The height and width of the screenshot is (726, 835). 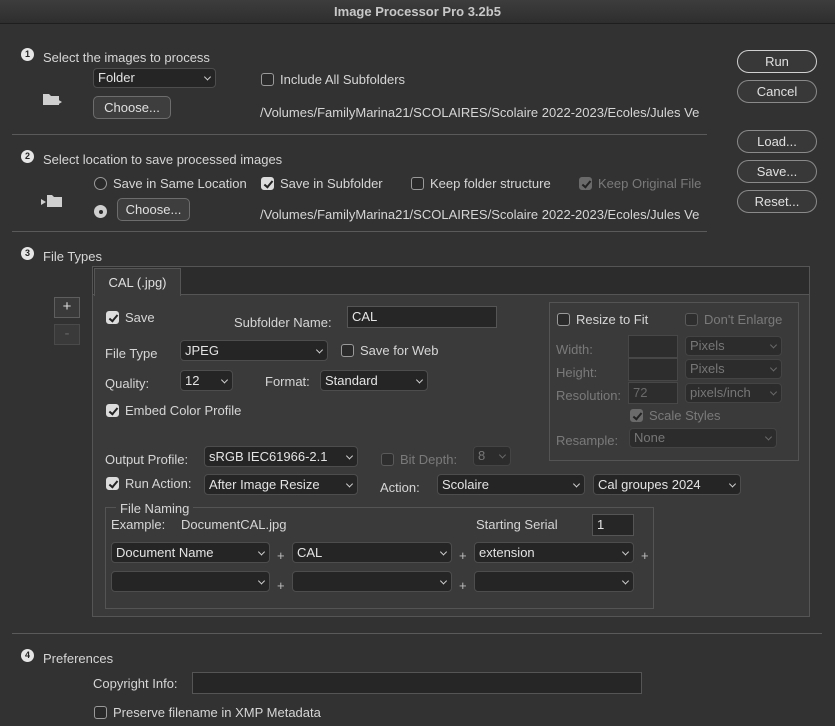 What do you see at coordinates (51, 201) in the screenshot?
I see `arrow-folder-icon` at bounding box center [51, 201].